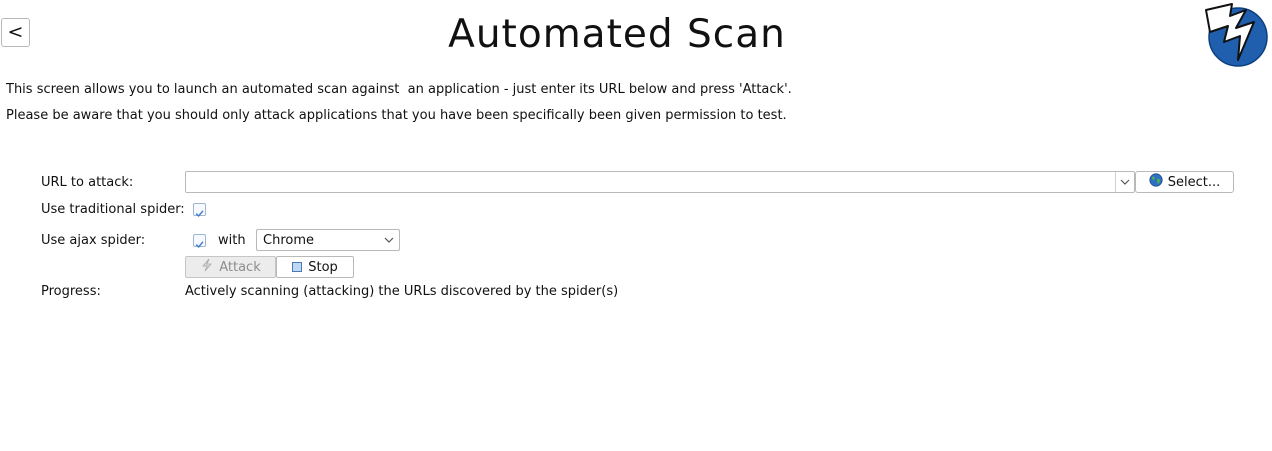 Image resolution: width=1272 pixels, height=451 pixels. What do you see at coordinates (207, 267) in the screenshot?
I see `lightning-icon` at bounding box center [207, 267].